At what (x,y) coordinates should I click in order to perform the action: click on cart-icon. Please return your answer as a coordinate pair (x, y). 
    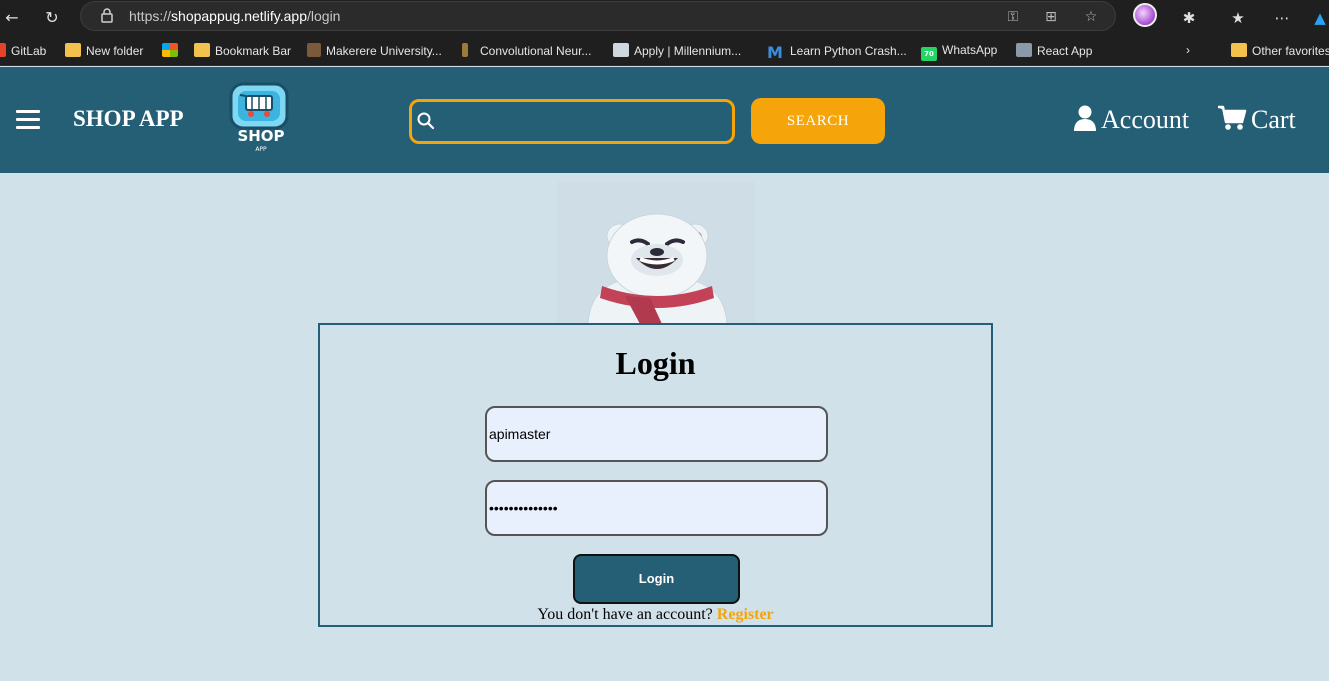
    Looking at the image, I should click on (1232, 117).